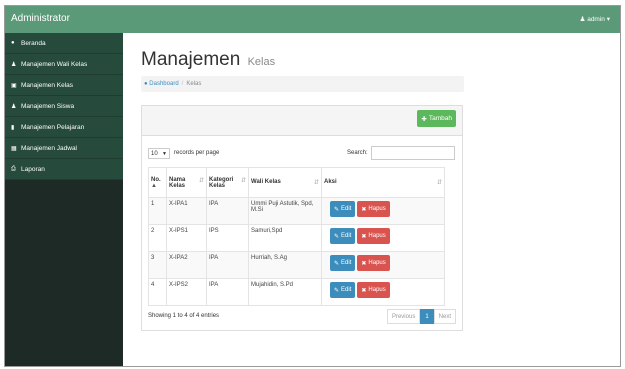 This screenshot has height=369, width=625. I want to click on page-subtitle: Kelas, so click(261, 62).